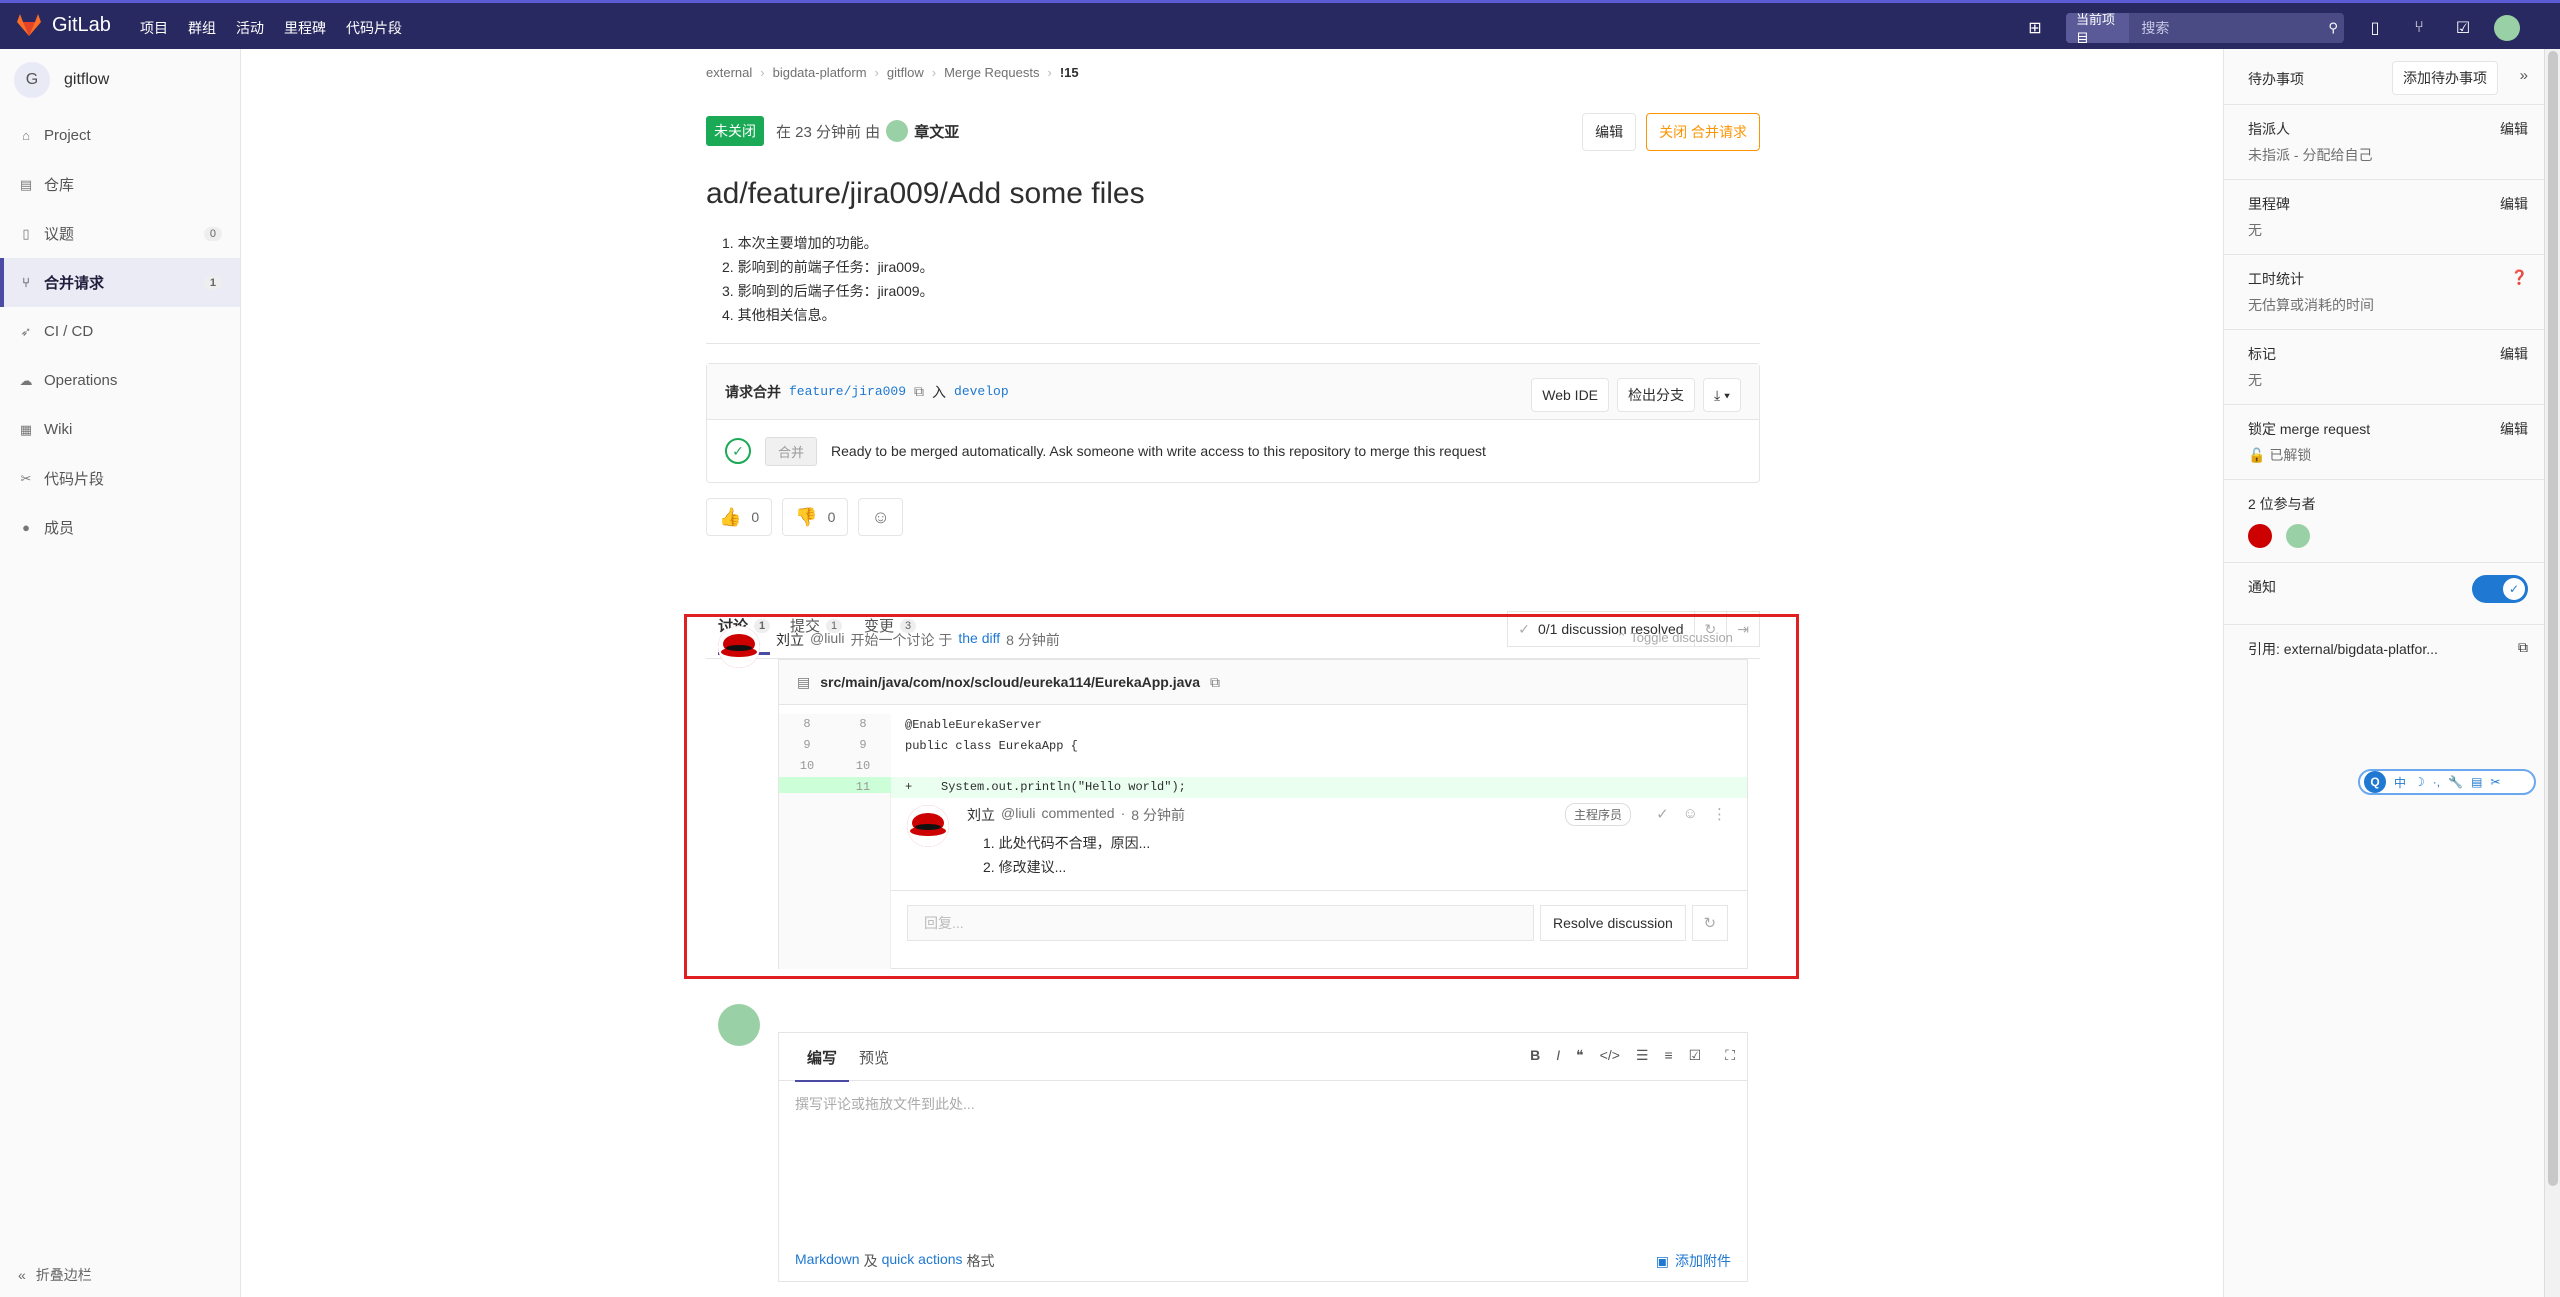 This screenshot has height=1297, width=2560. Describe the element at coordinates (2098, 28) in the screenshot. I see `search-scope: 当前项目` at that location.